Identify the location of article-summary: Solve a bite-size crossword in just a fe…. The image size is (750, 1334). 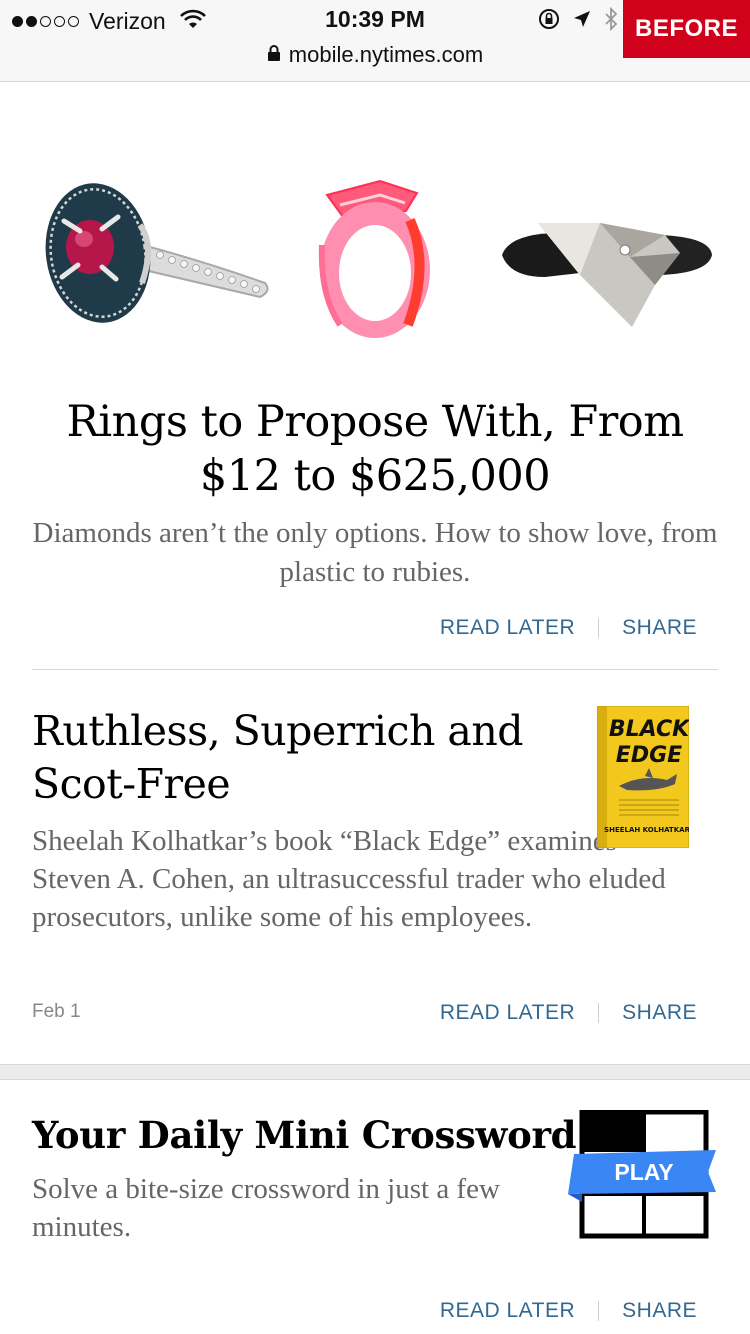
(266, 1208).